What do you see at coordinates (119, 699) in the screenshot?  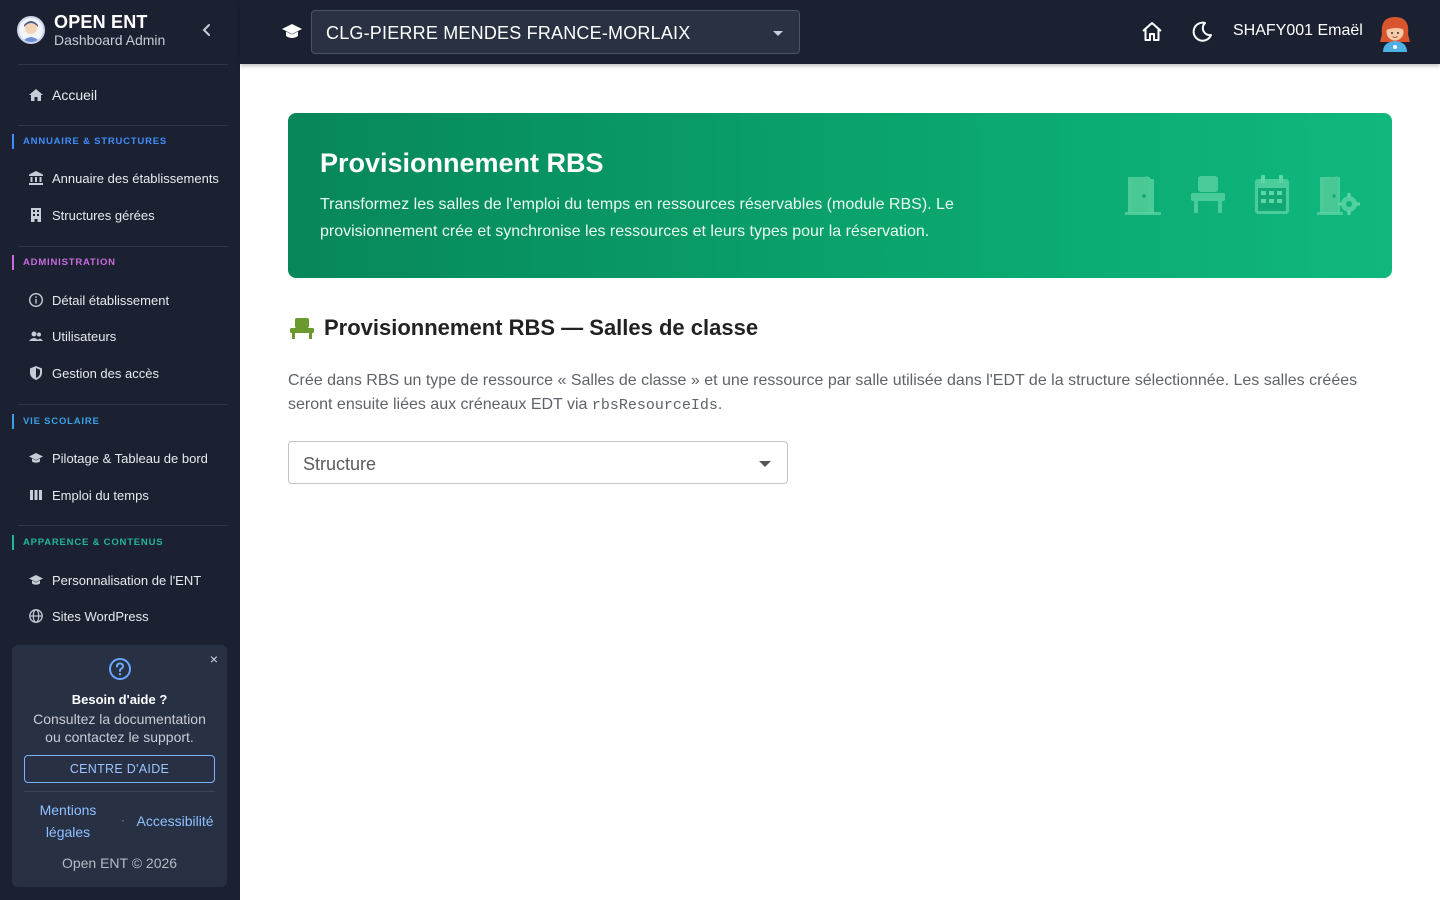 I see `help-title: Besoin d'aide ?` at bounding box center [119, 699].